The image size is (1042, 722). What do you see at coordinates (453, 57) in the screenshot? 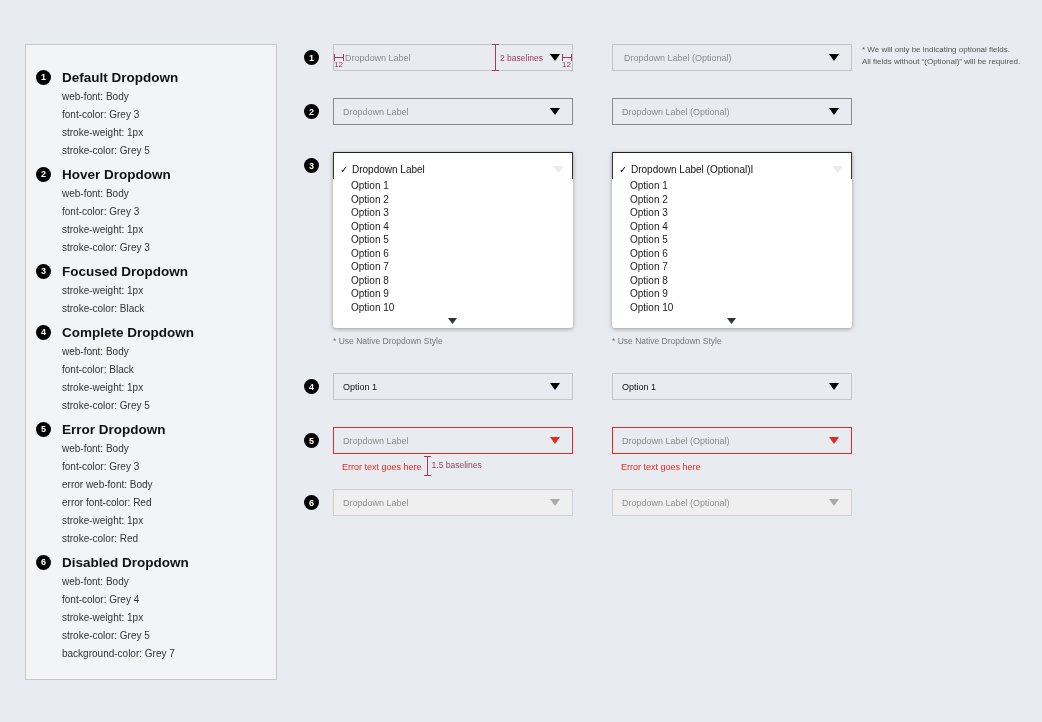
I see `dropdown: Dropdown Label 12 2 baselines 12` at bounding box center [453, 57].